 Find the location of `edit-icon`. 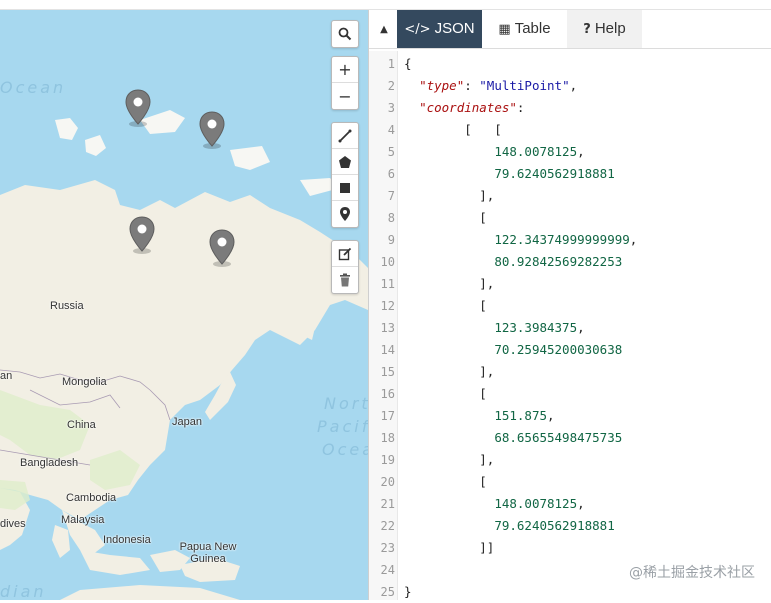

edit-icon is located at coordinates (345, 254).